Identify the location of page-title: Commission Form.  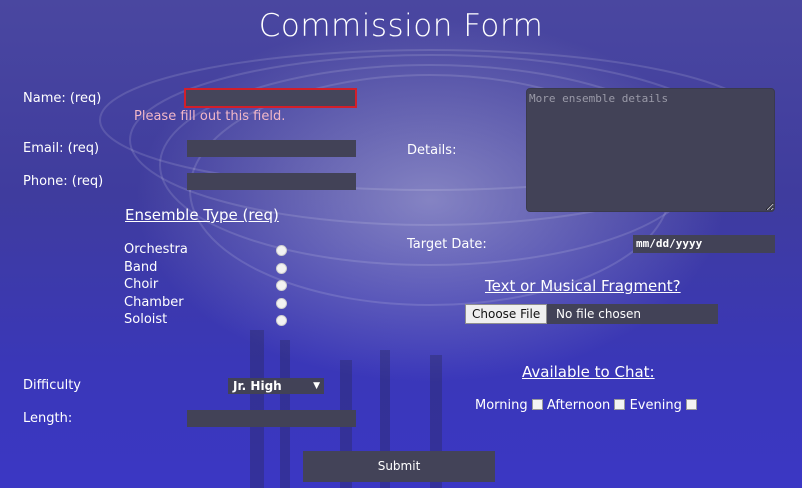
(401, 26).